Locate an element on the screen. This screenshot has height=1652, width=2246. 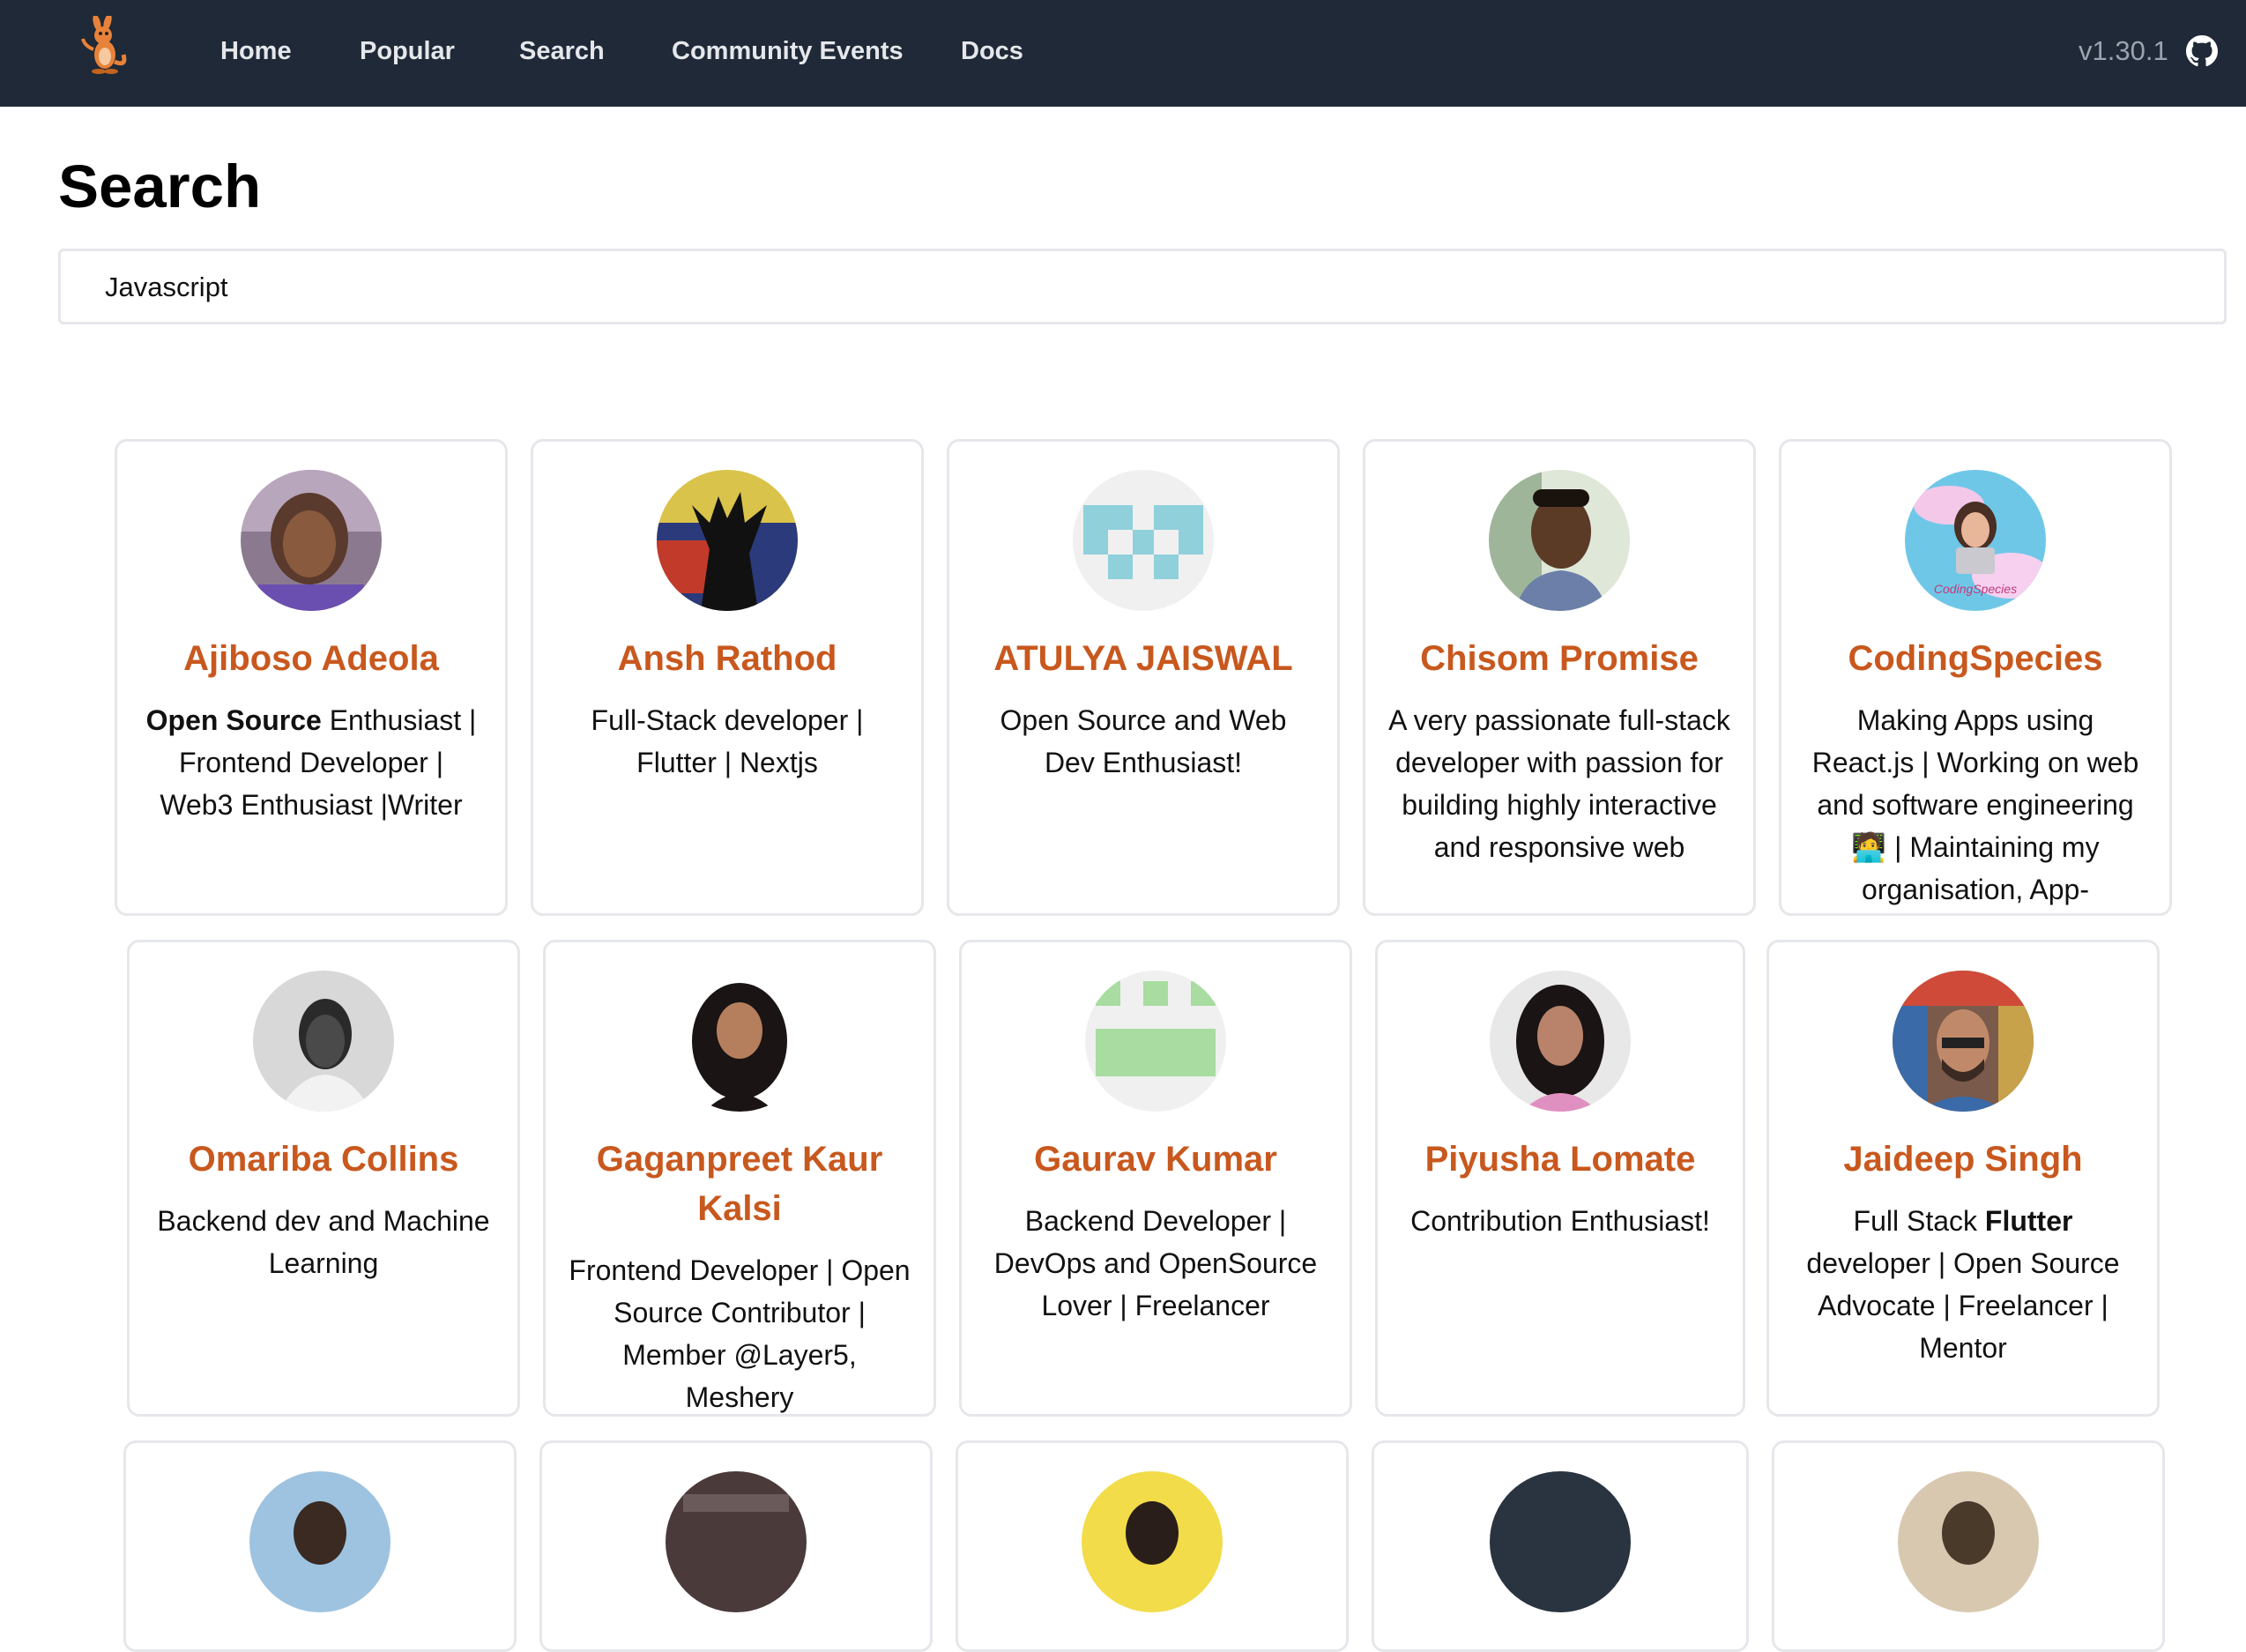
profile-card: Piyusha Lomate Contribution Enthusiast! is located at coordinates (1560, 1178).